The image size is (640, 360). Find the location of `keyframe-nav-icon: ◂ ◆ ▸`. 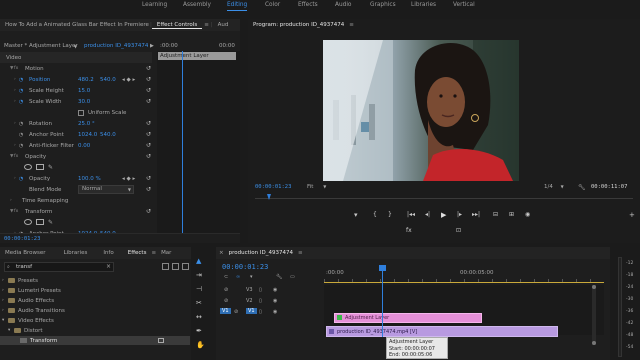

keyframe-nav-icon: ◂ ◆ ▸ is located at coordinates (128, 179).